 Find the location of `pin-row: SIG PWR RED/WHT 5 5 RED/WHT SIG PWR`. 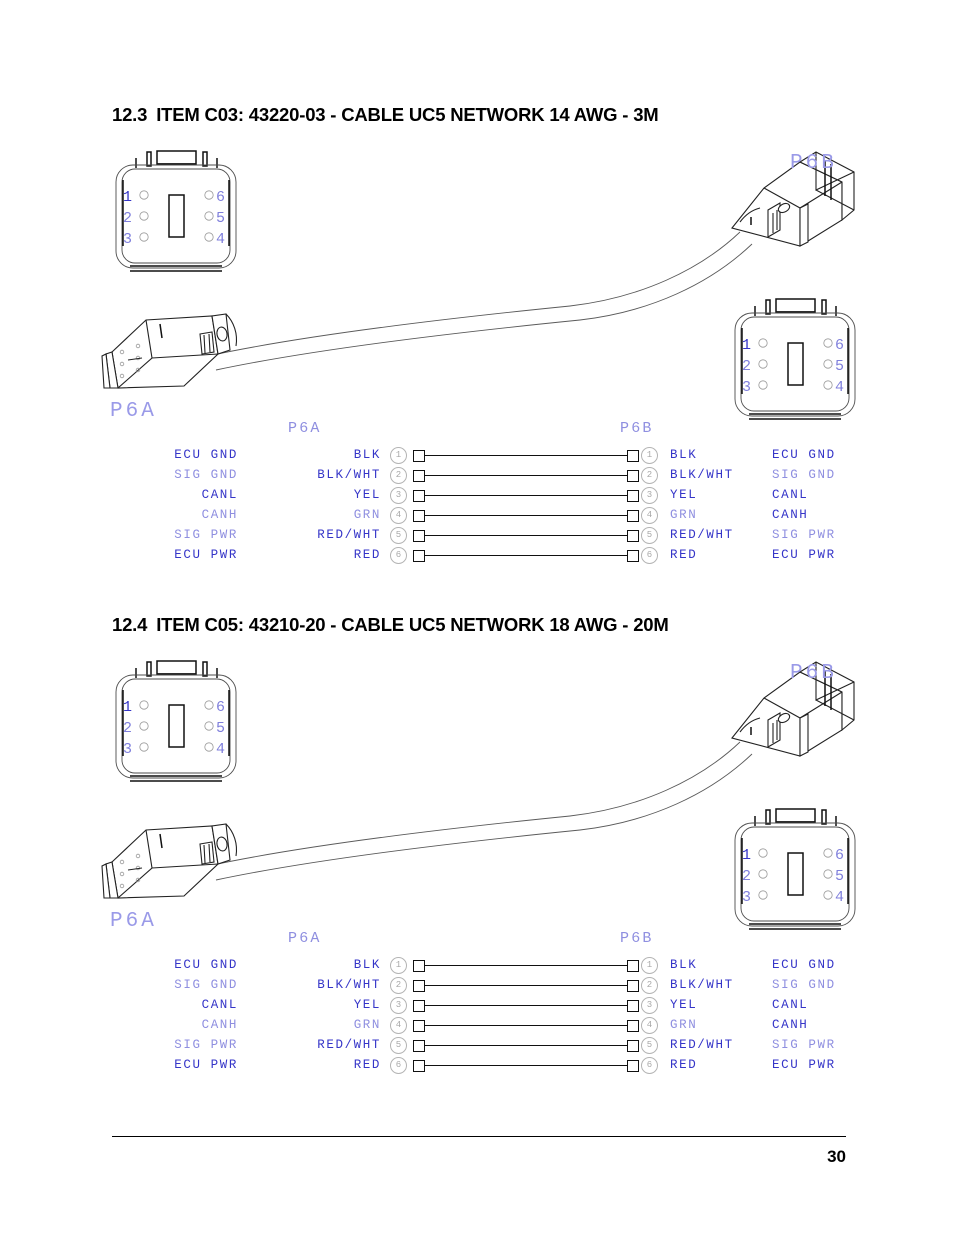

pin-row: SIG PWR RED/WHT 5 5 RED/WHT SIG PWR is located at coordinates (480, 535).